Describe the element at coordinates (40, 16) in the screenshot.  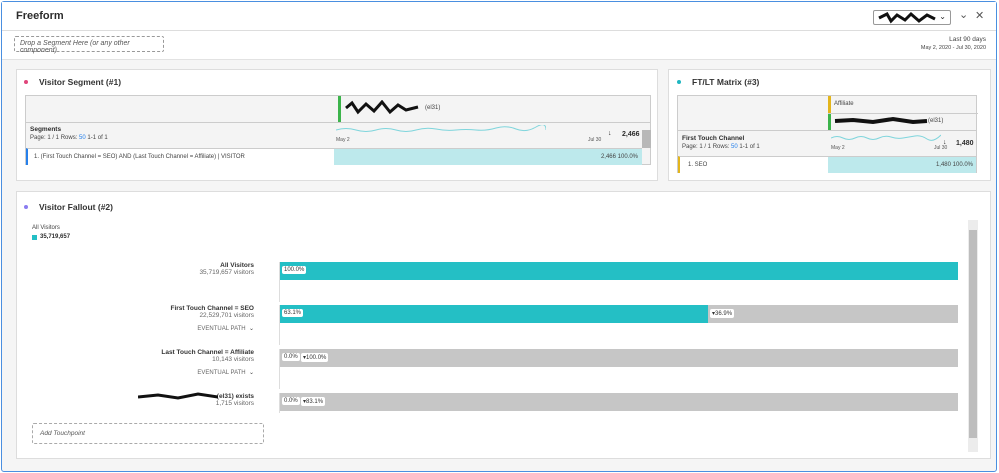
I see `panel-title: Freeform` at that location.